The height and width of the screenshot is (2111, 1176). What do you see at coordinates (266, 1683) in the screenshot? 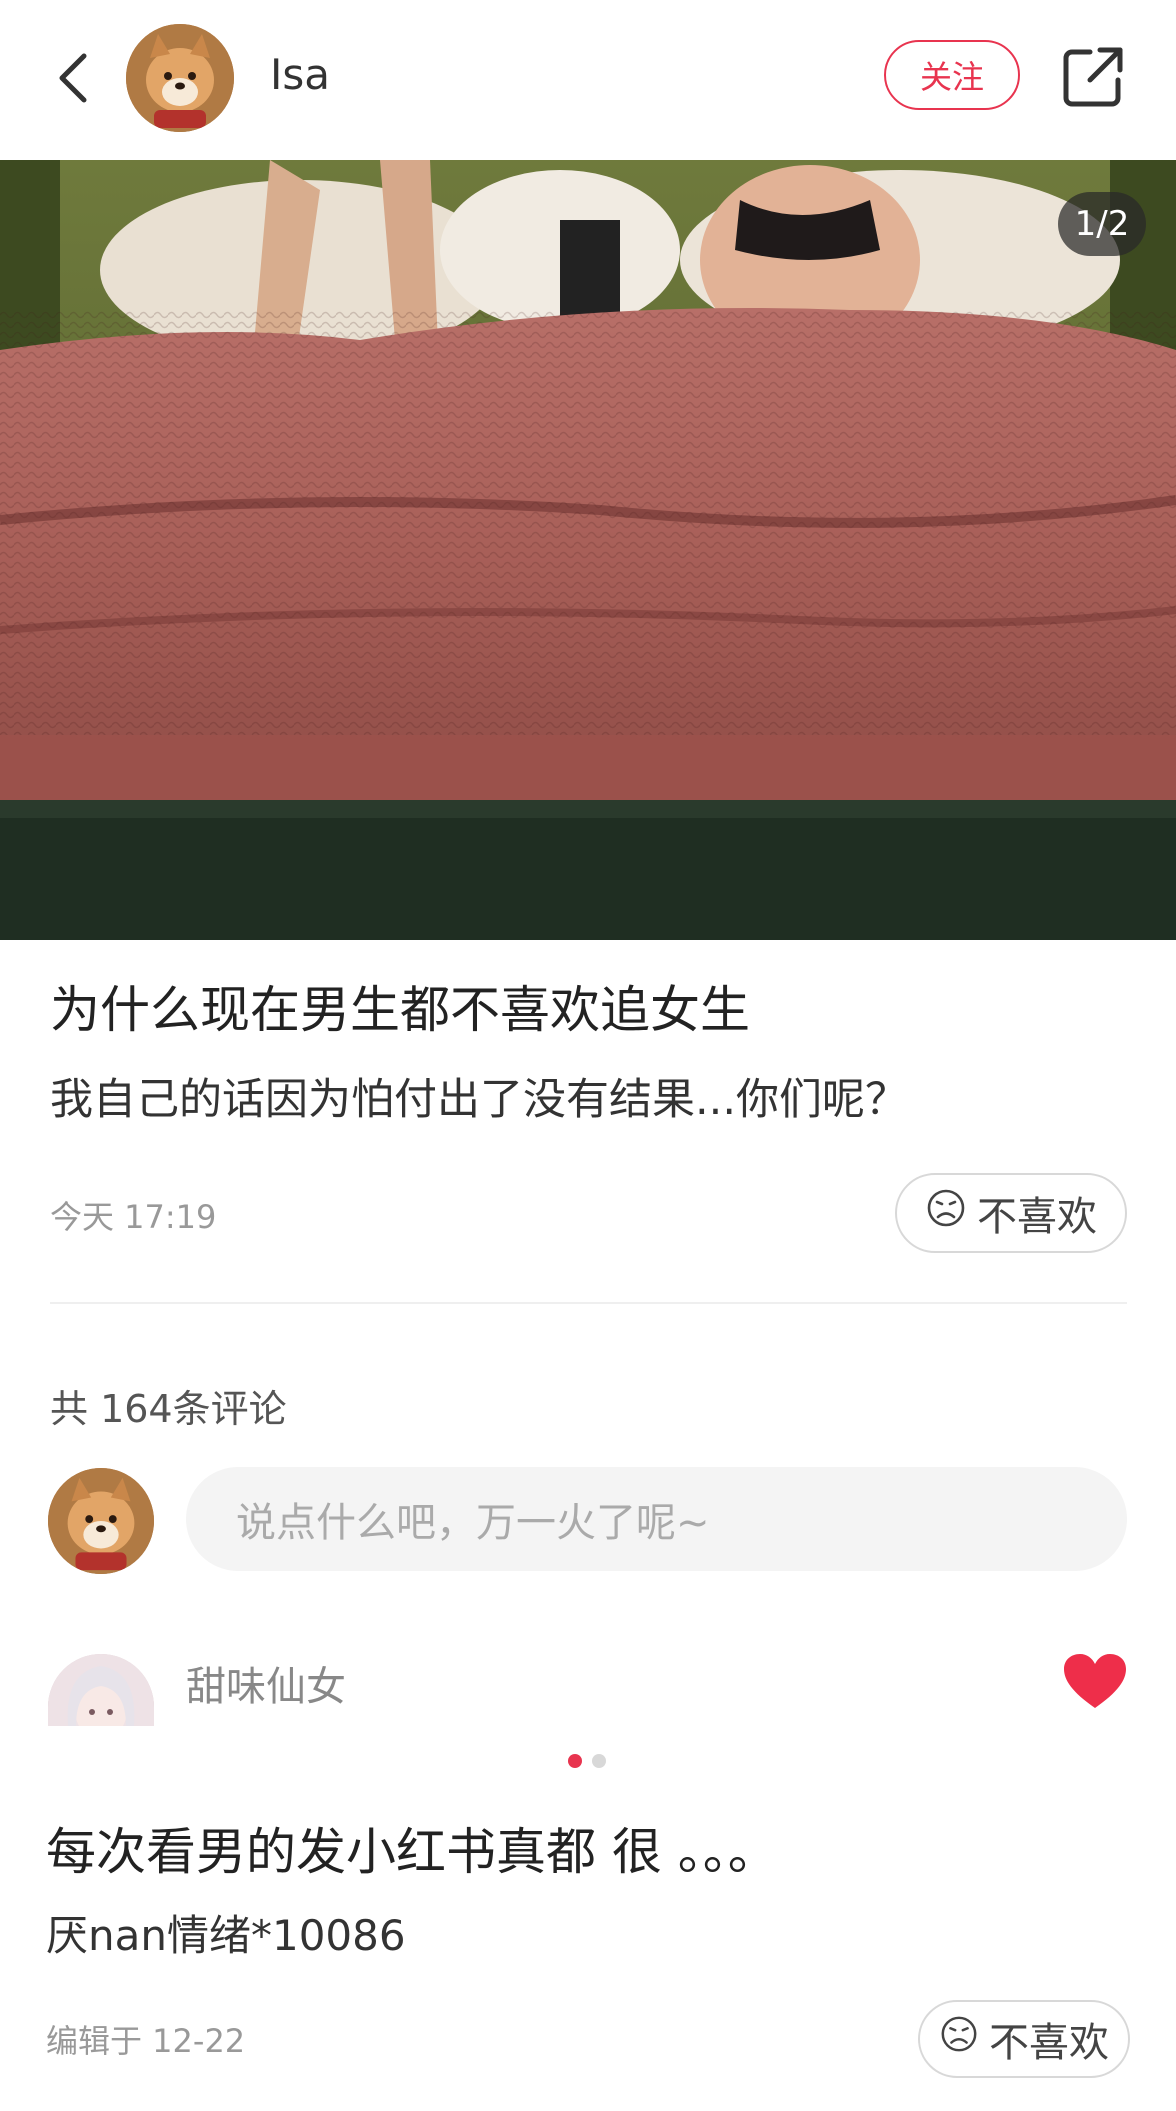
I see `commenter-name: 甜味仙女` at bounding box center [266, 1683].